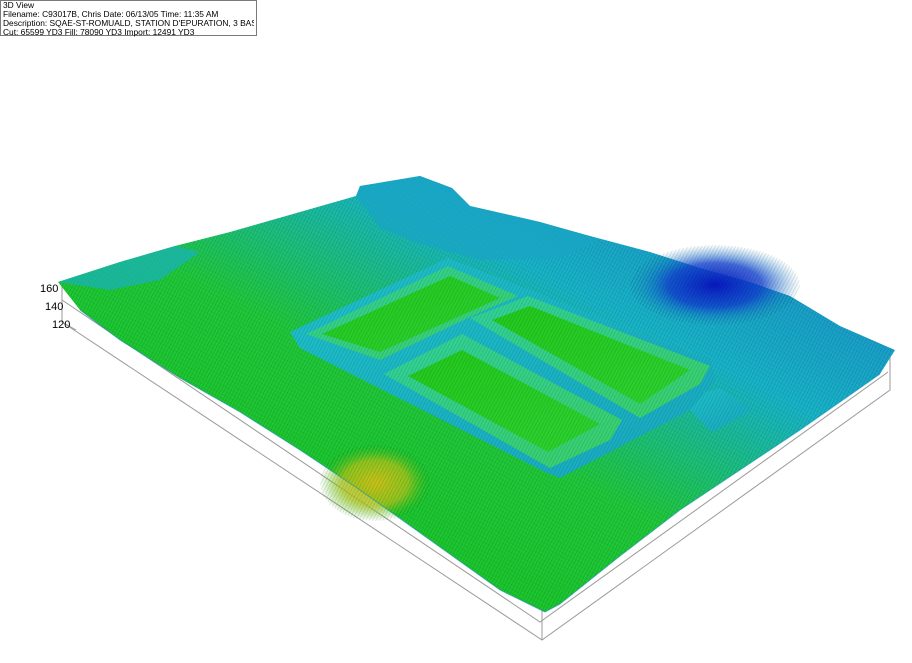 This screenshot has width=912, height=663. What do you see at coordinates (19, 5) in the screenshot?
I see `view-title: 3D View` at bounding box center [19, 5].